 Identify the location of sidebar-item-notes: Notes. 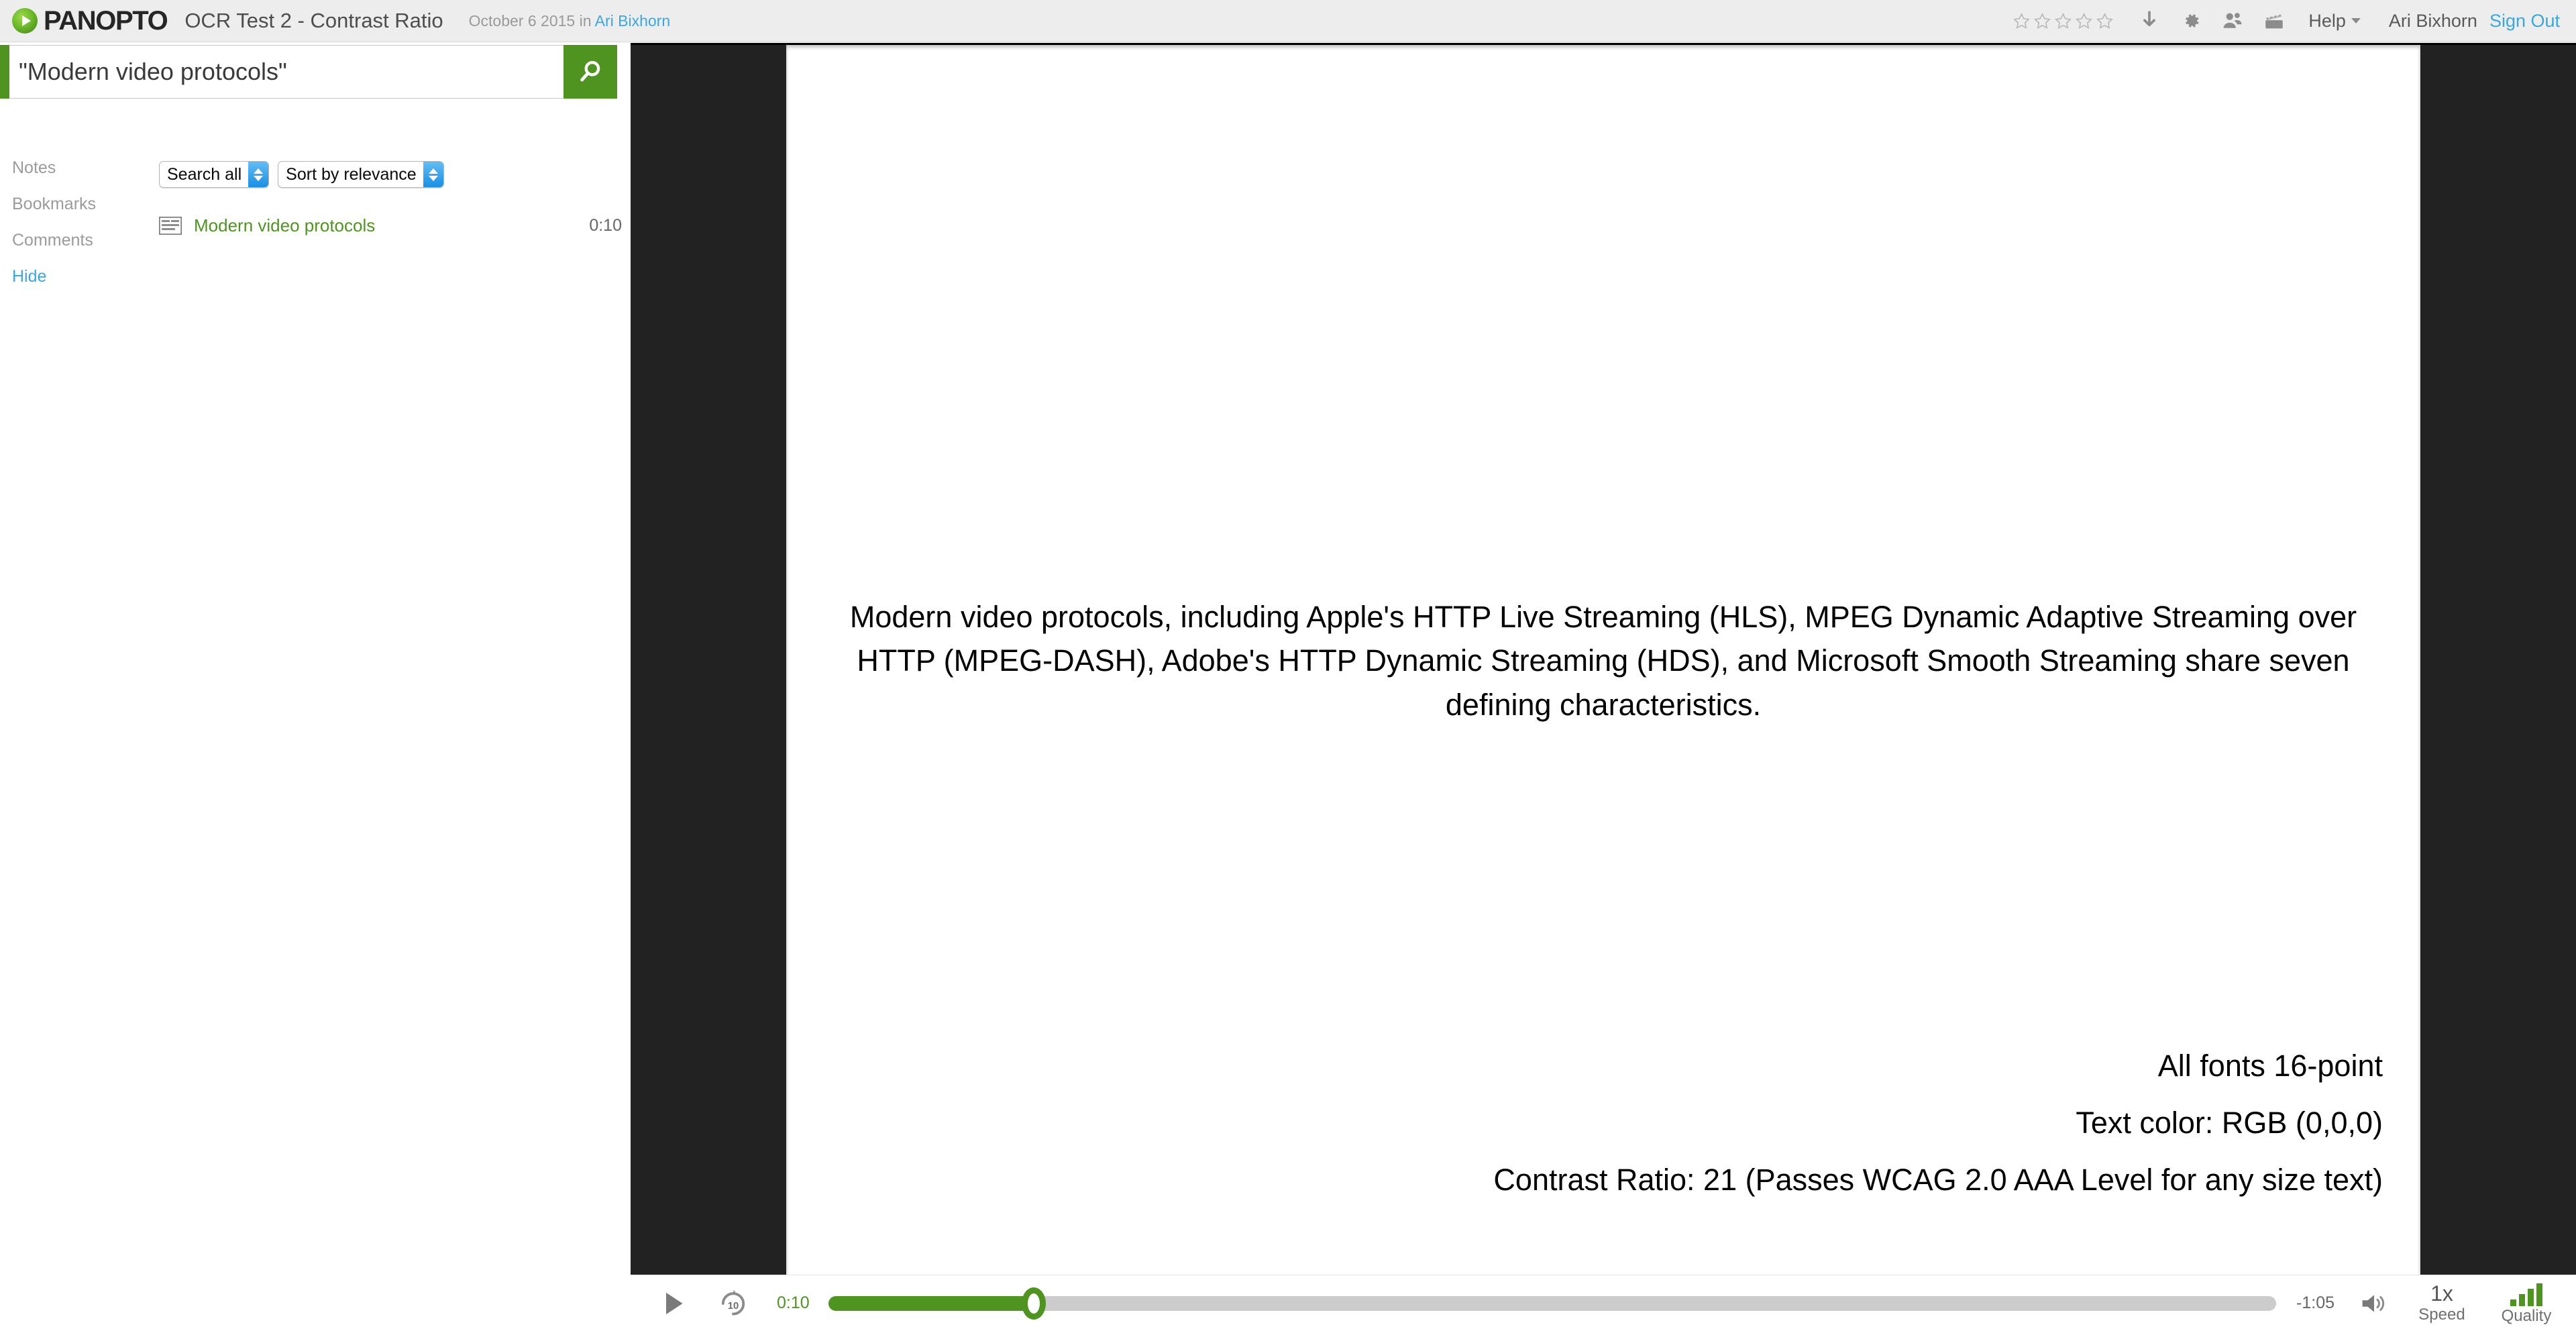
(54, 168).